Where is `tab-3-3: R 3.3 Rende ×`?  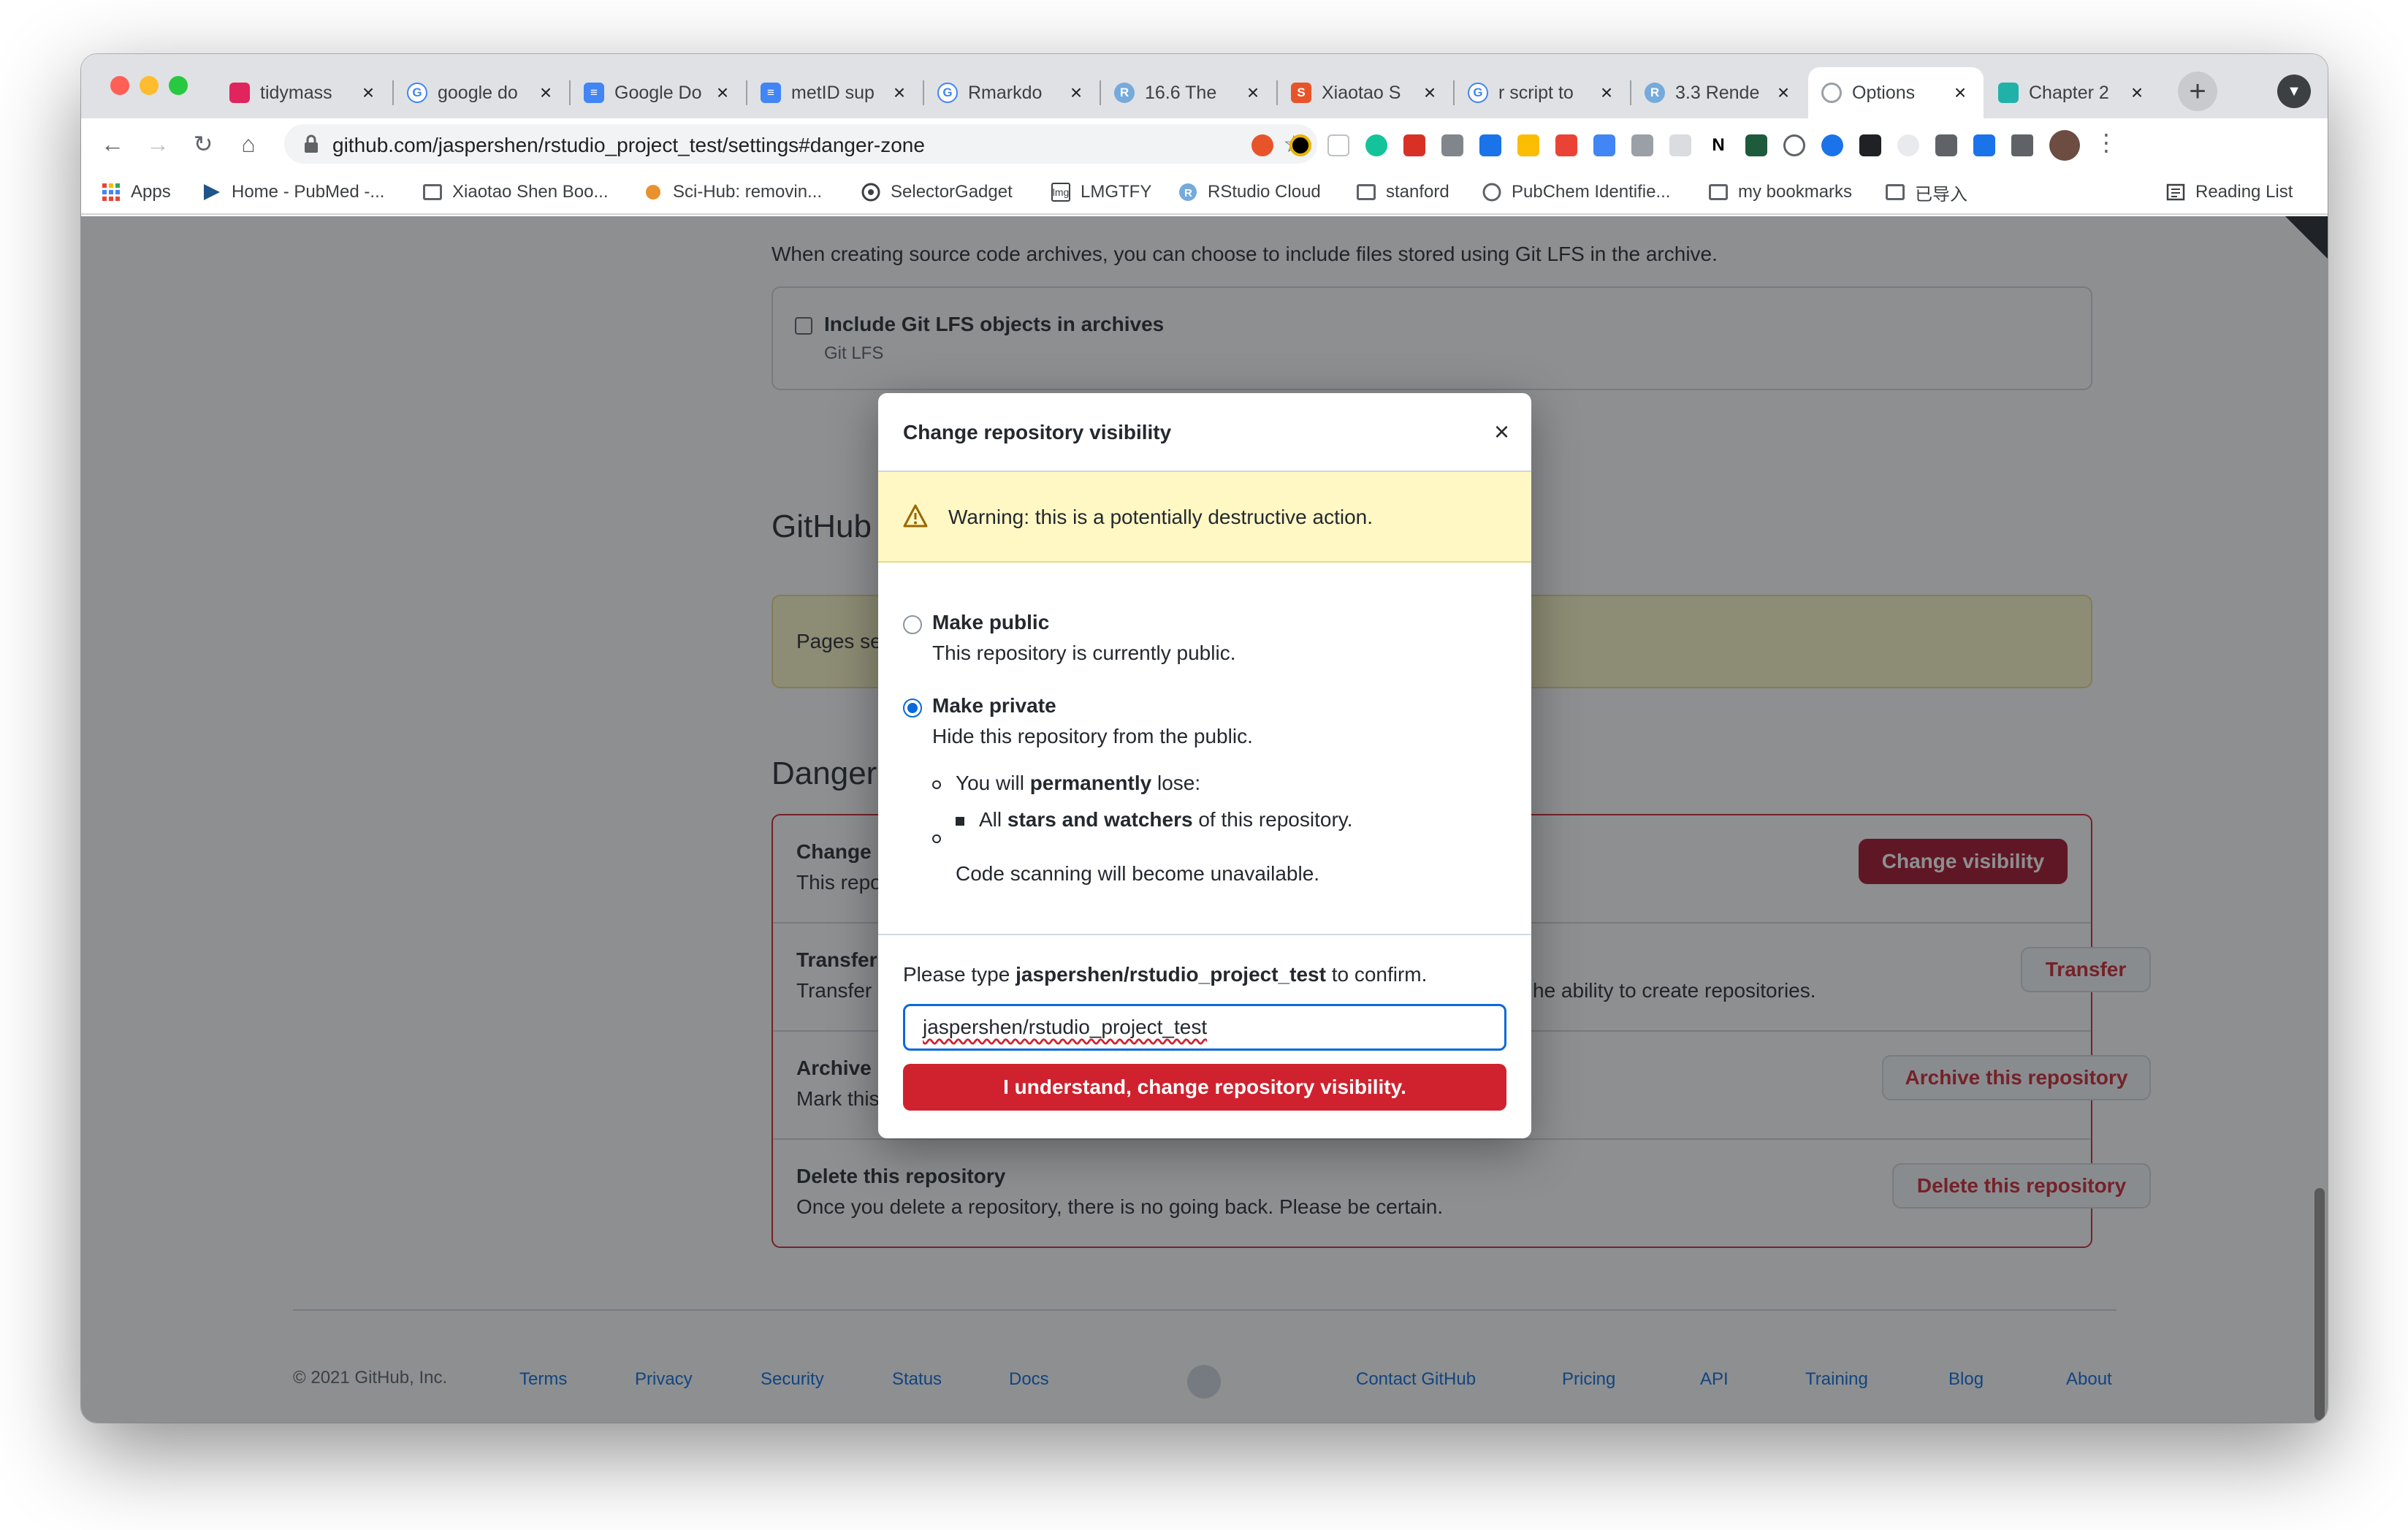 tab-3-3: R 3.3 Rende × is located at coordinates (1719, 92).